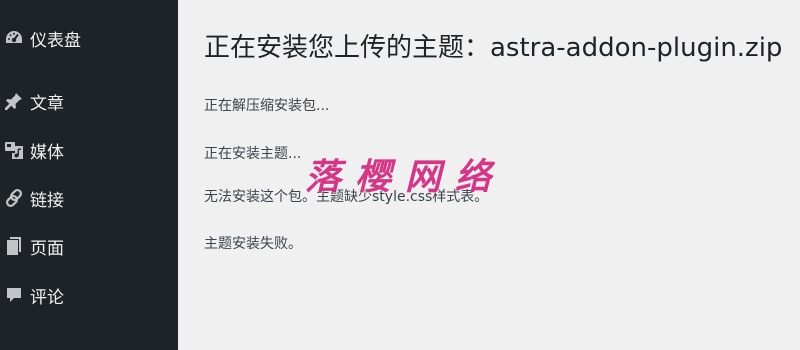 The height and width of the screenshot is (350, 800). What do you see at coordinates (47, 200) in the screenshot?
I see `sidebar-item-label: 链接` at bounding box center [47, 200].